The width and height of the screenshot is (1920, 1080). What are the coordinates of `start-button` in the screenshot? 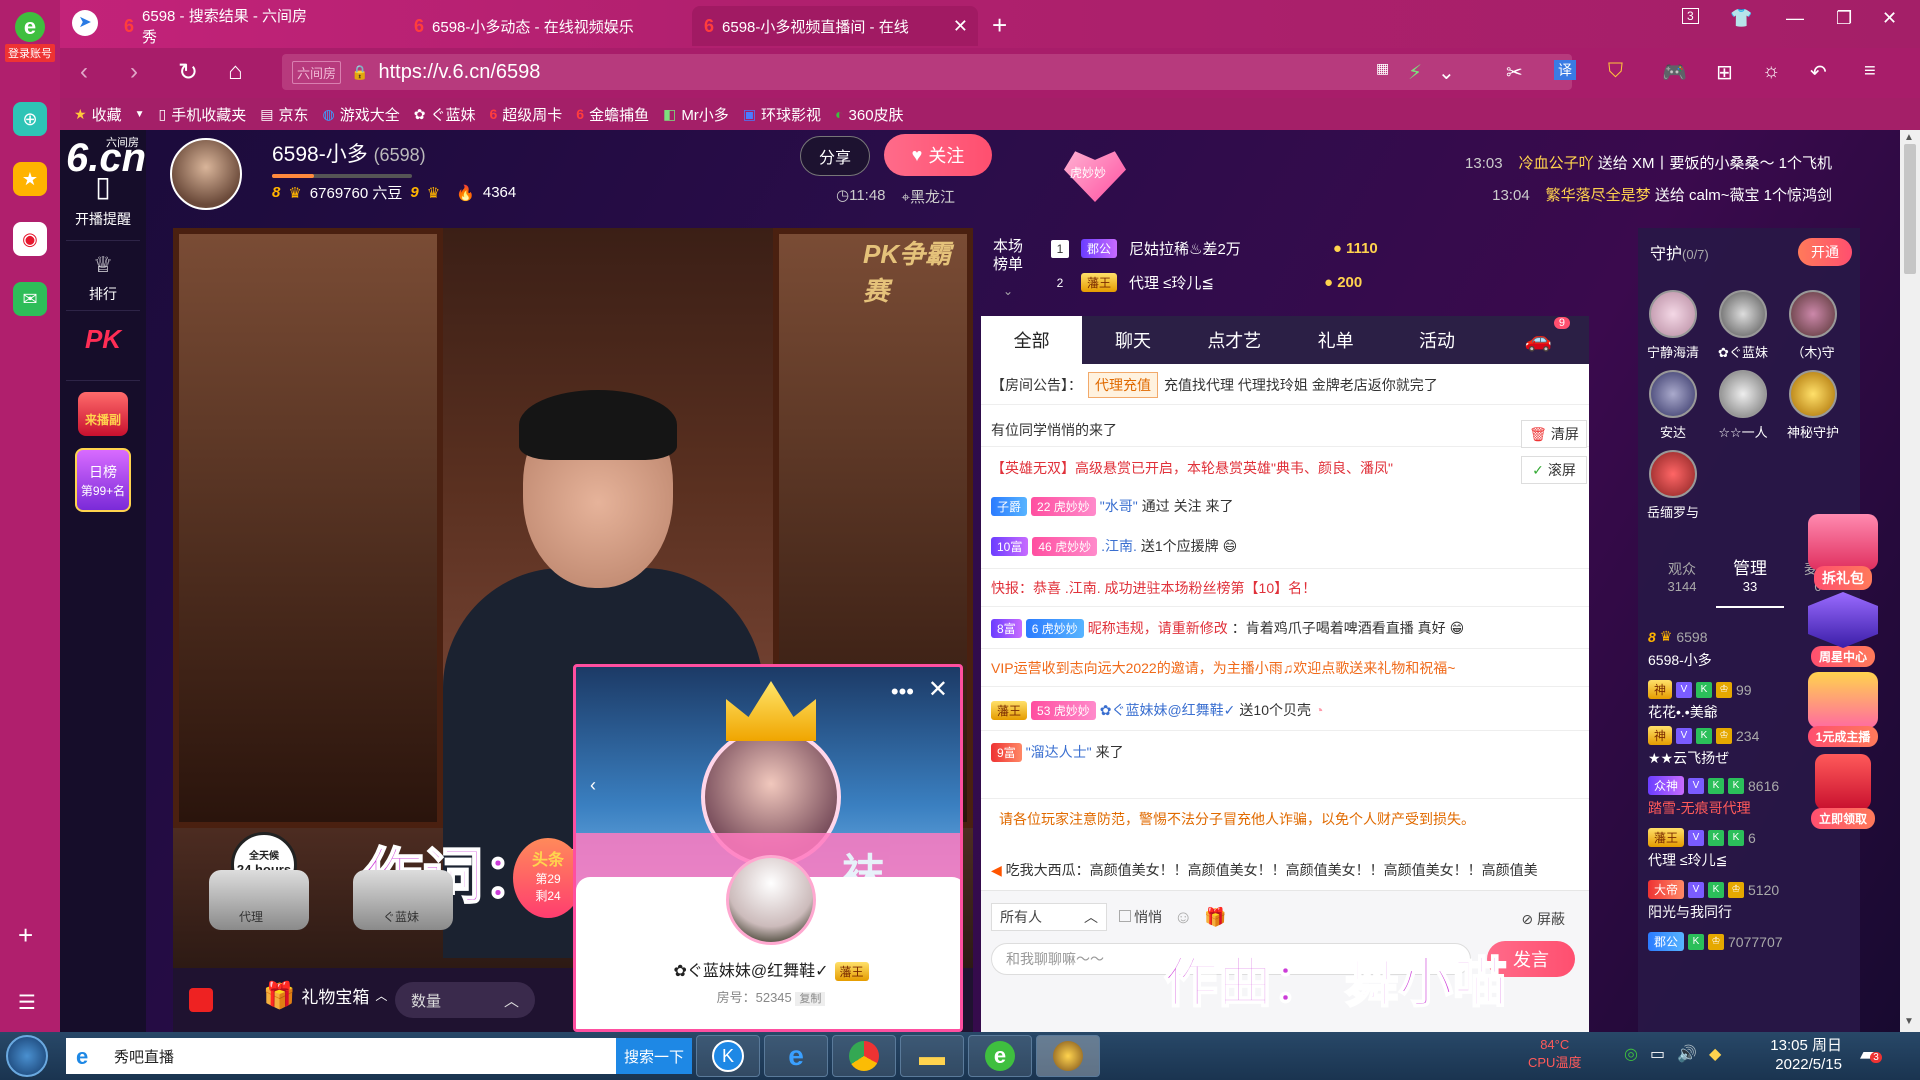 It's located at (27, 1056).